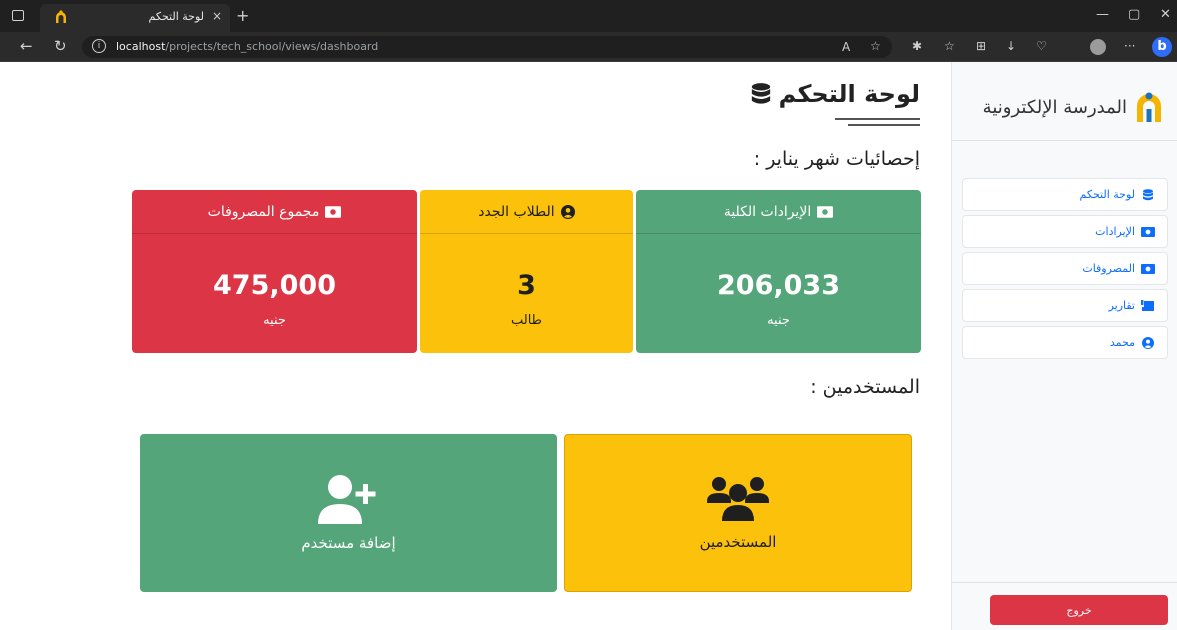 The height and width of the screenshot is (630, 1177). What do you see at coordinates (1065, 231) in the screenshot?
I see `sidebar-item-revenue: الإيرادات` at bounding box center [1065, 231].